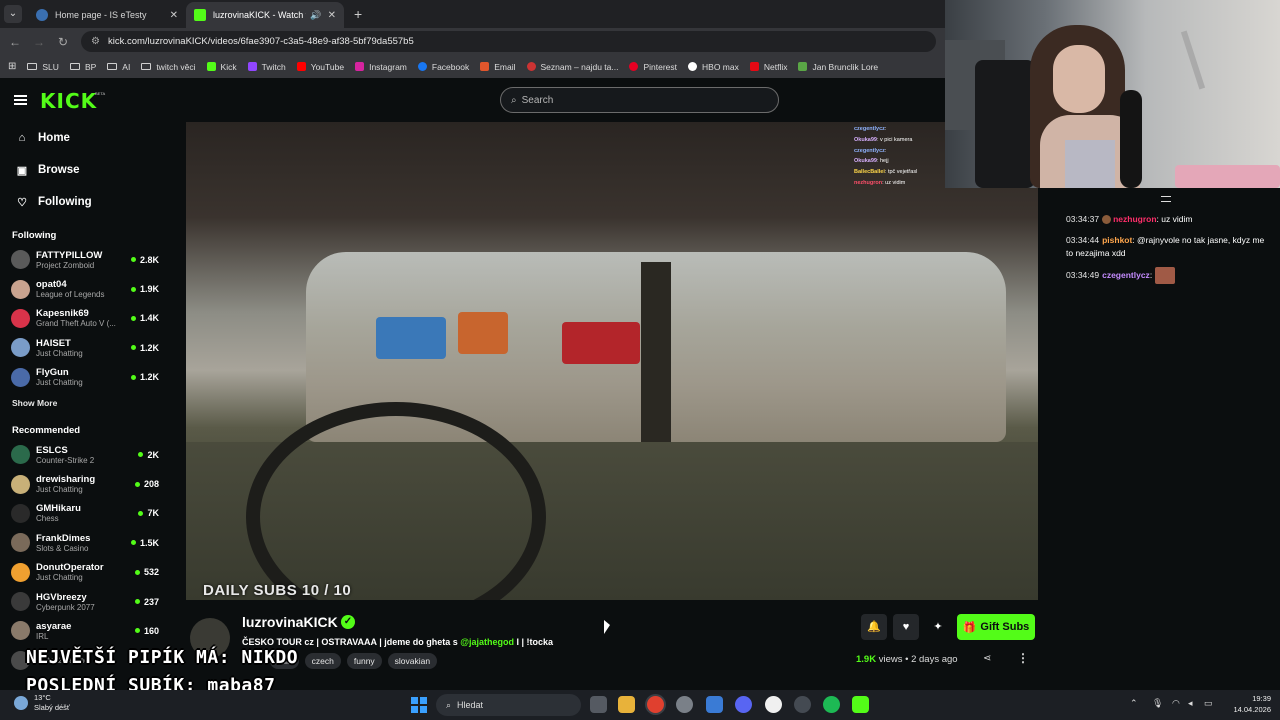  Describe the element at coordinates (85, 259) in the screenshot. I see `sidebar-channel: FATTYPILLOW Project Zomboid 2.8K` at that location.